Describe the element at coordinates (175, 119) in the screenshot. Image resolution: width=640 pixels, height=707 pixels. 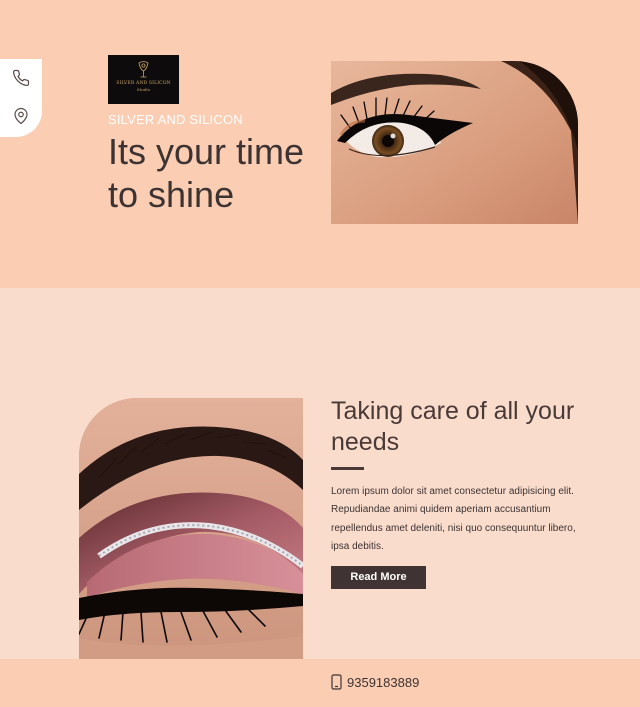
I see `hero-tagline: SILVER AND SILICON` at that location.